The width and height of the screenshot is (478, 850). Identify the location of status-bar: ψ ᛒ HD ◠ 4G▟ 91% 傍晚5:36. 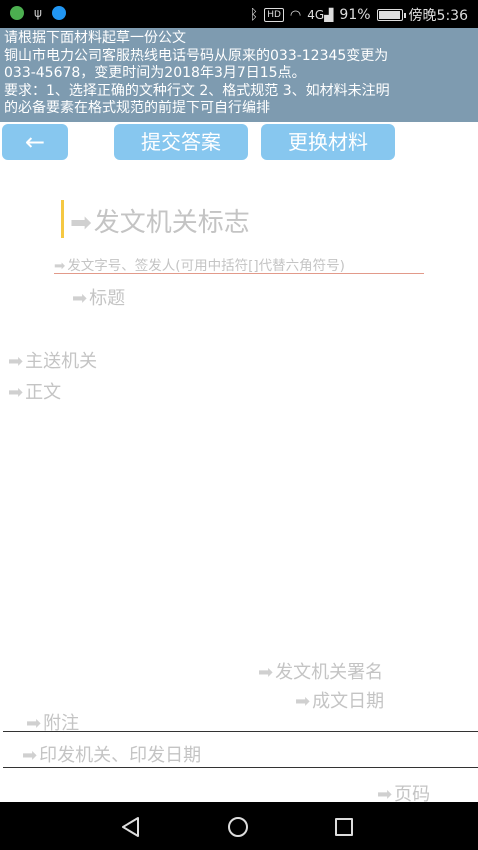
(239, 14).